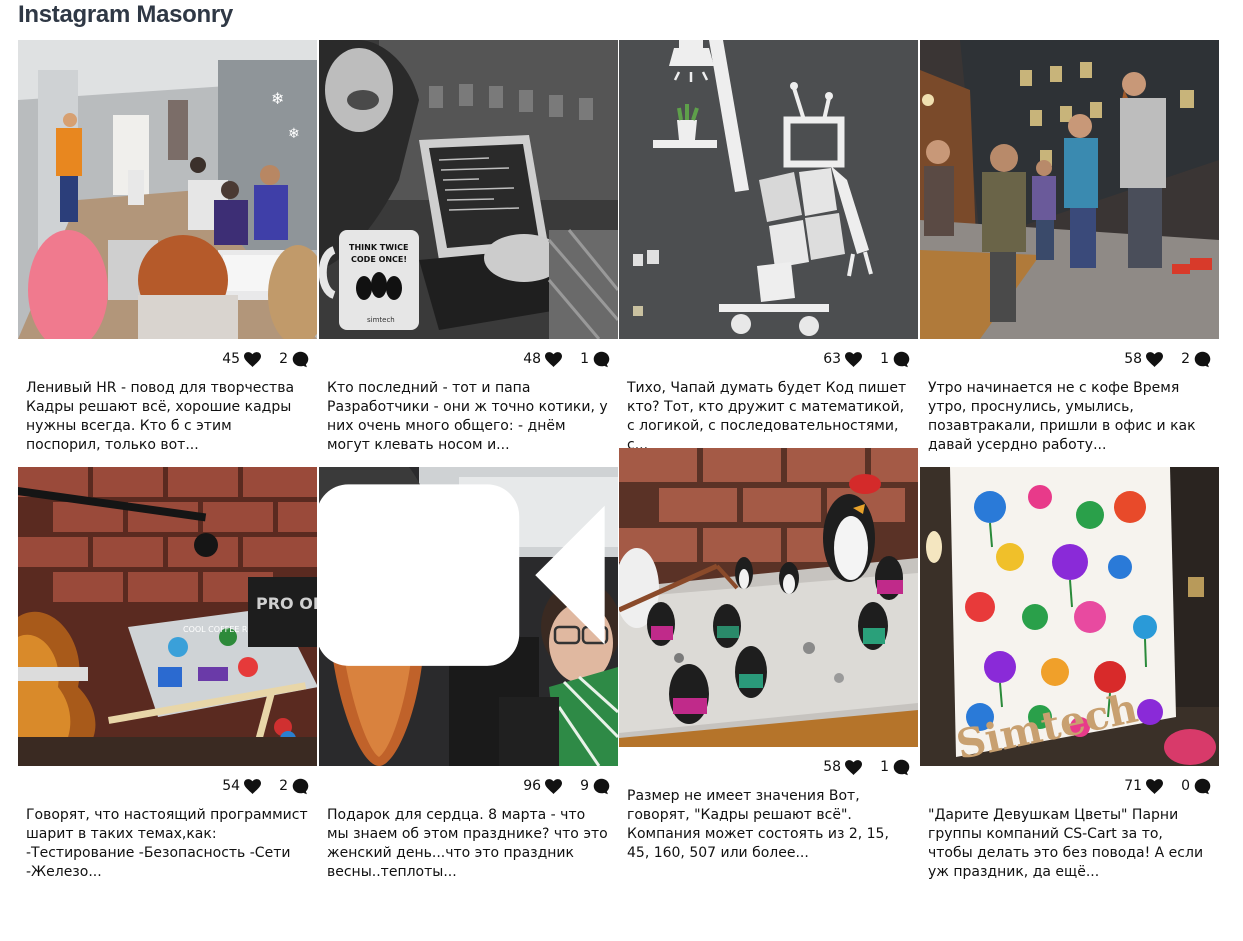 This screenshot has width=1243, height=941. What do you see at coordinates (167, 786) in the screenshot?
I see `post-stats: 54 2` at bounding box center [167, 786].